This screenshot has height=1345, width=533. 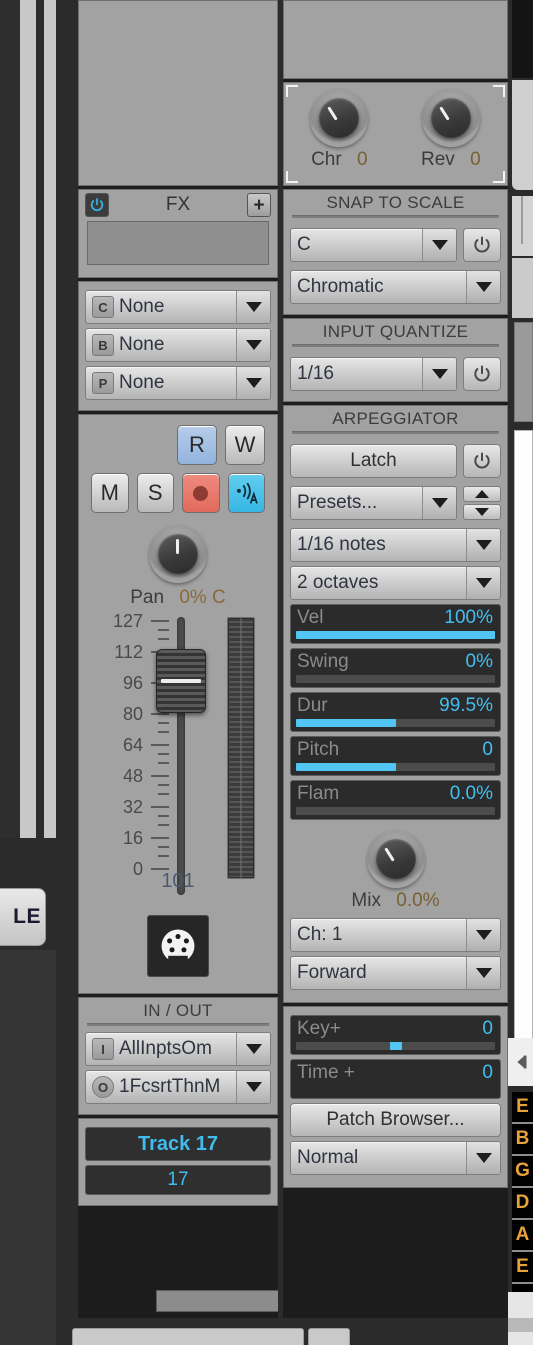 I want to click on output-badge: O, so click(x=103, y=1087).